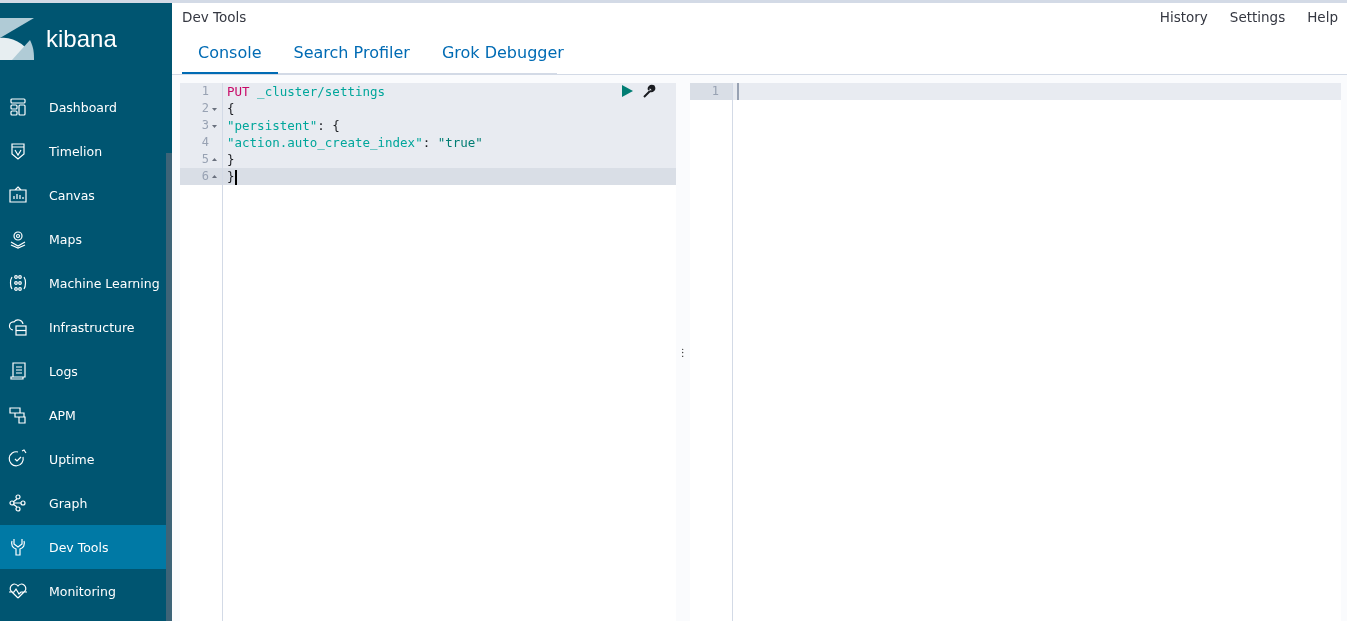  Describe the element at coordinates (18, 195) in the screenshot. I see `easel-icon` at that location.